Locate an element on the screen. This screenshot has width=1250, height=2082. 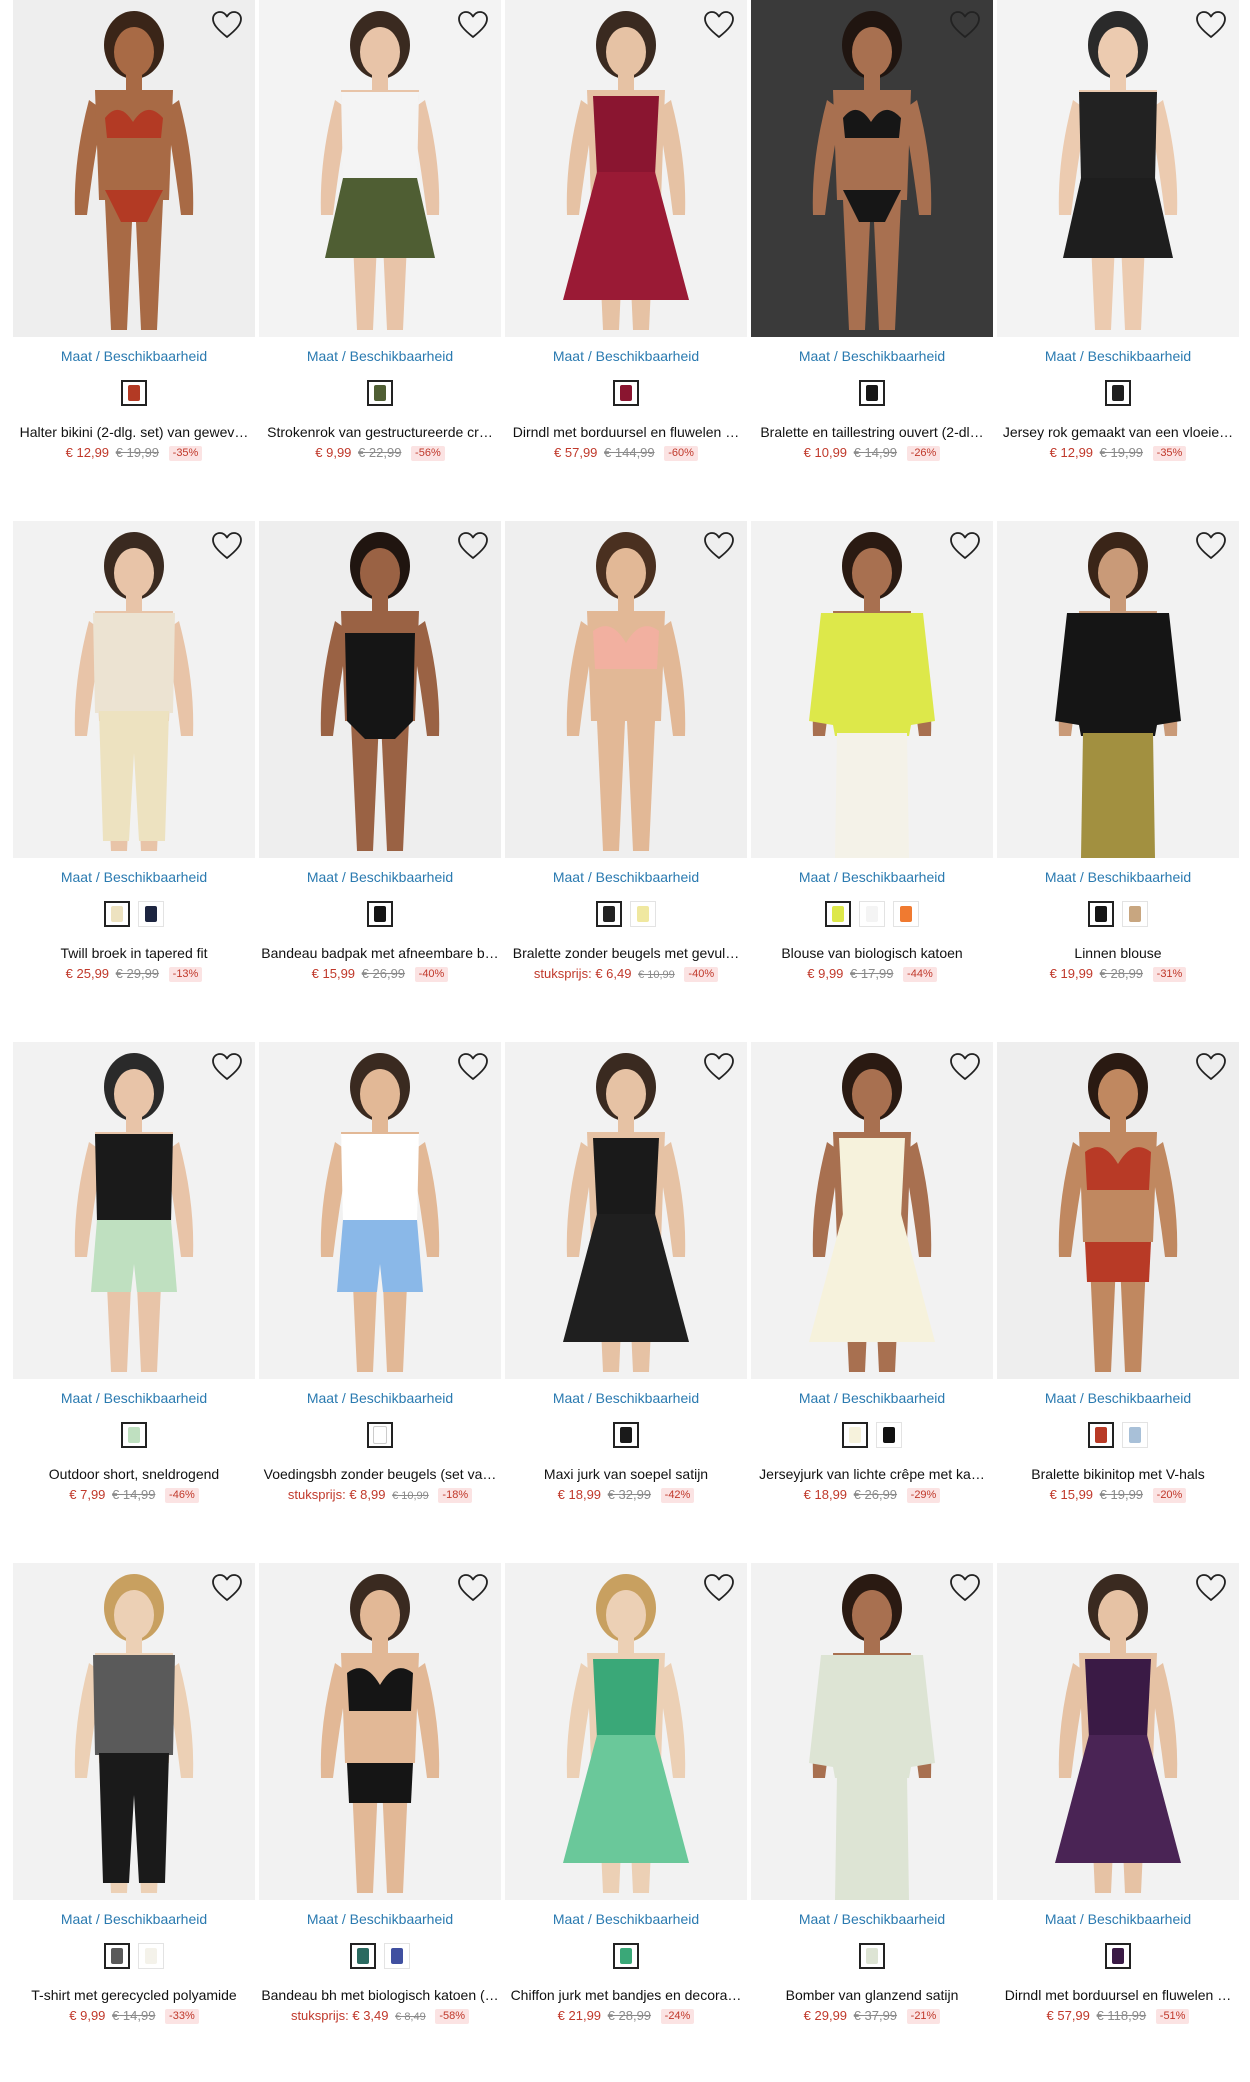
product-name: Maxi jurk van soepel satijn is located at coordinates (626, 1474).